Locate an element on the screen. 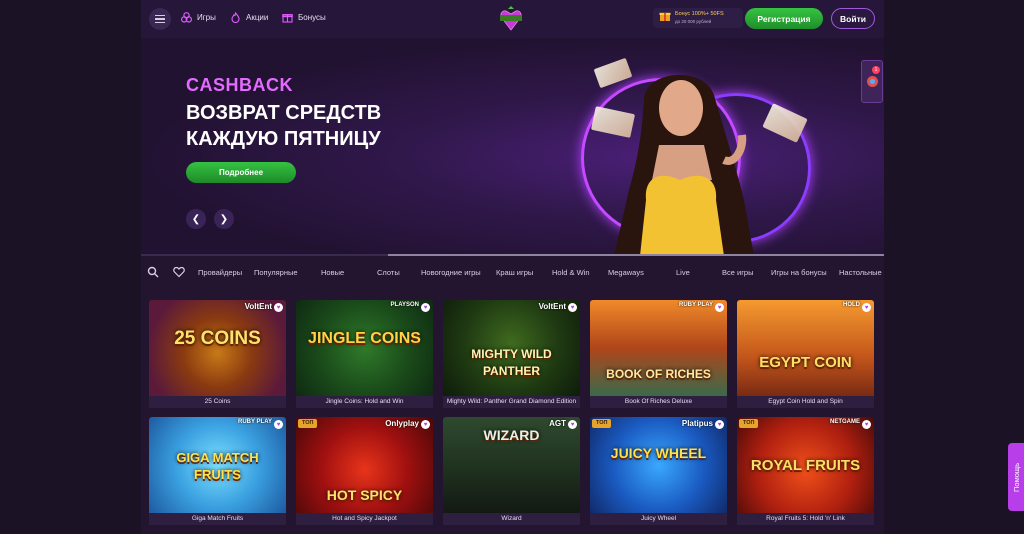 This screenshot has height=534, width=1024. bonus-title: Бонус 100%+ 50FS is located at coordinates (699, 14).